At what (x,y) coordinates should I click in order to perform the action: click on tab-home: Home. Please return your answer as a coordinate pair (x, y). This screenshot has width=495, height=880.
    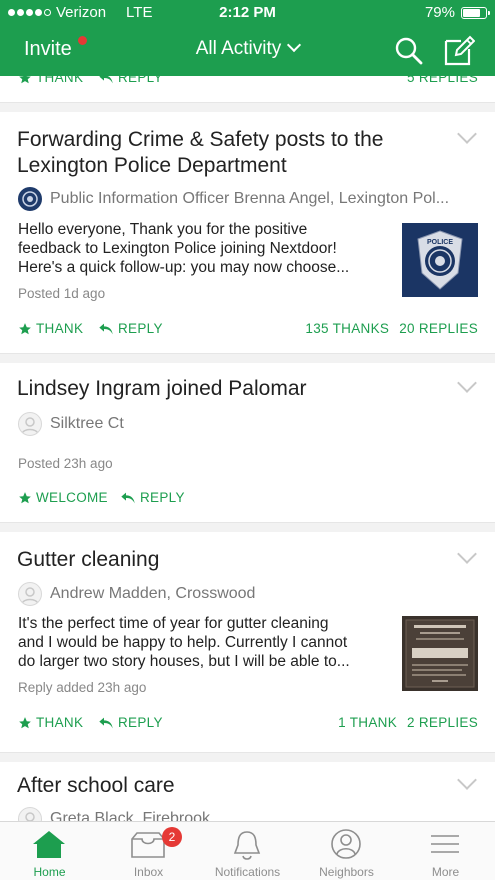
    Looking at the image, I should click on (49, 851).